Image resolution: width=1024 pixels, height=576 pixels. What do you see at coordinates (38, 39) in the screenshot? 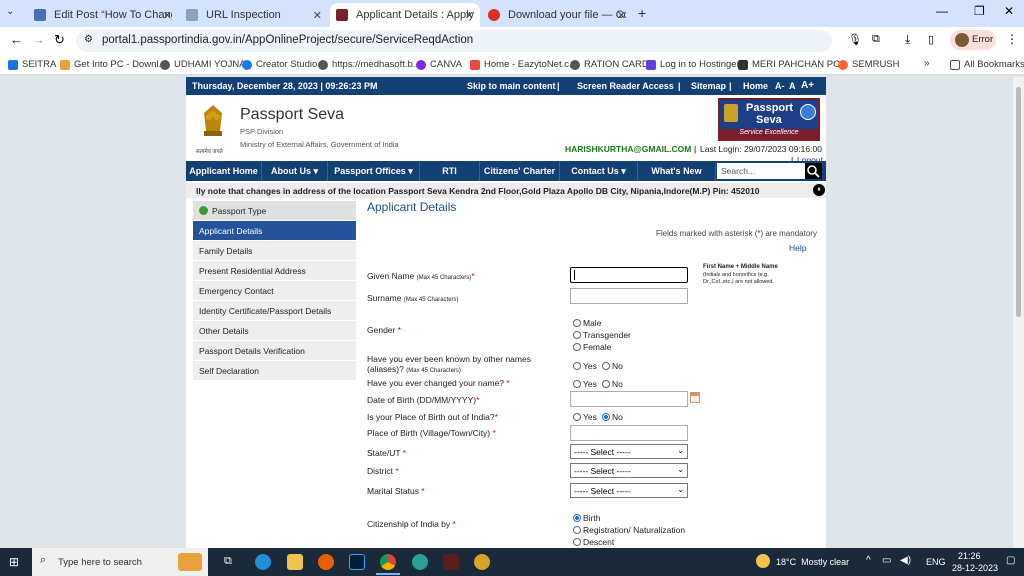
I see `forward-icon: →` at bounding box center [38, 39].